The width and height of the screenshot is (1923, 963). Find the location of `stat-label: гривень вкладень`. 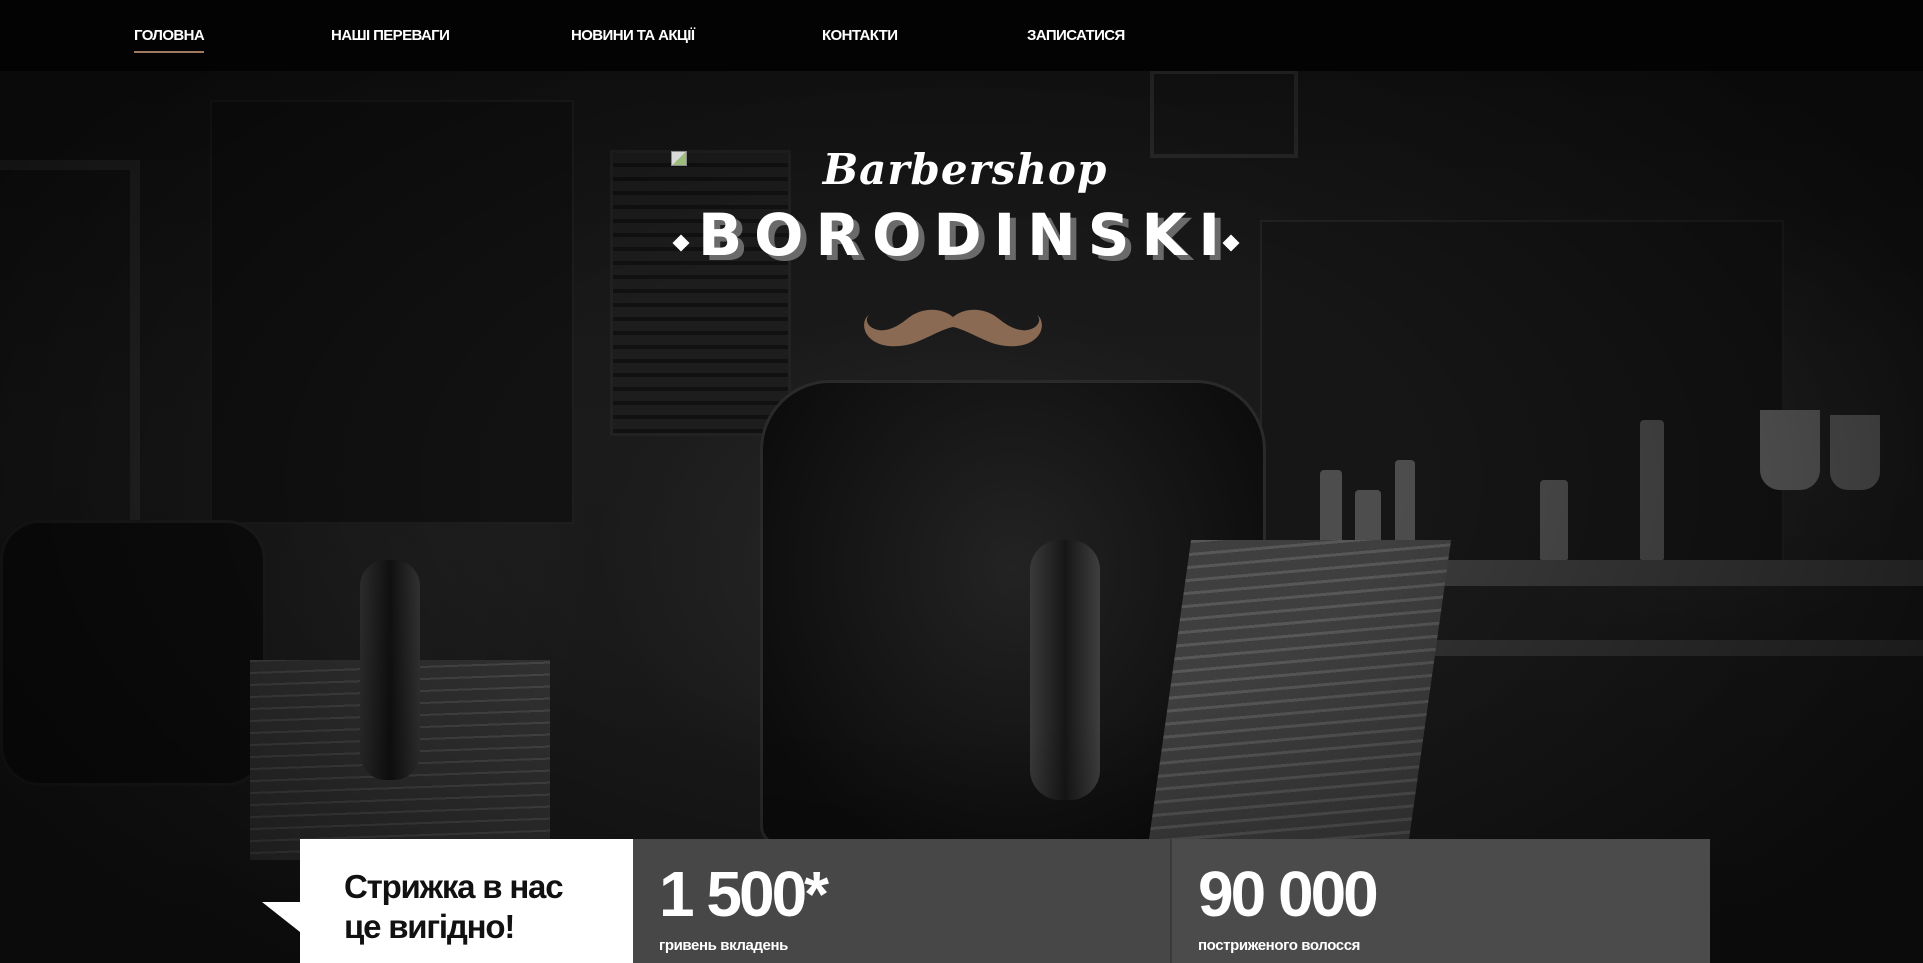

stat-label: гривень вкладень is located at coordinates (723, 945).